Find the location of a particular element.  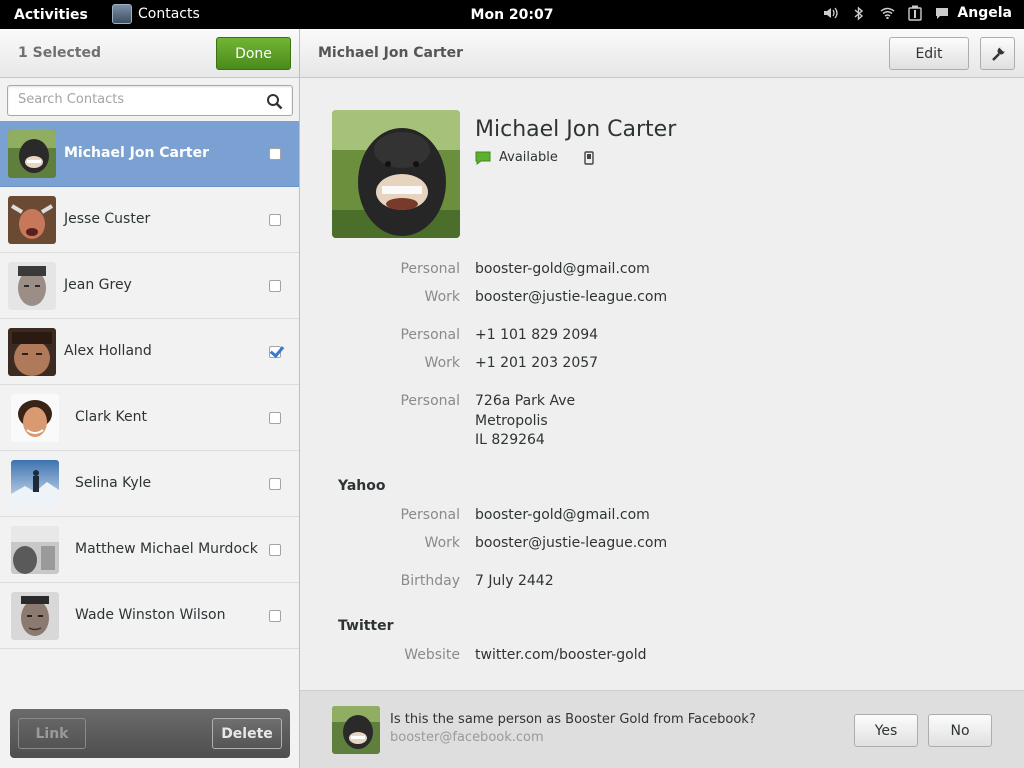

presence-status: Available is located at coordinates (534, 157).